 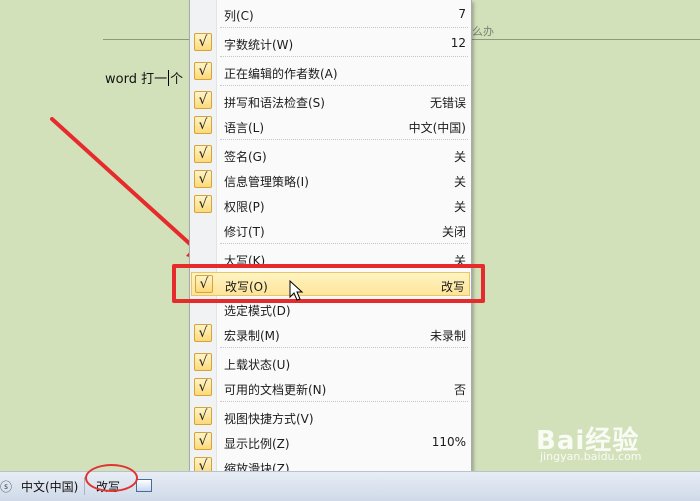 What do you see at coordinates (462, 14) in the screenshot?
I see `menu-item-value: 7` at bounding box center [462, 14].